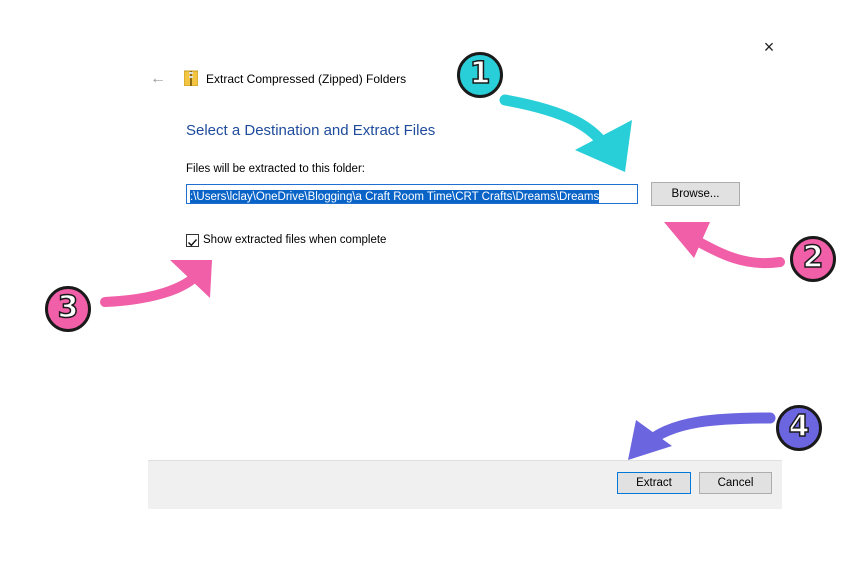  What do you see at coordinates (799, 428) in the screenshot?
I see `step-badge-4: 4` at bounding box center [799, 428].